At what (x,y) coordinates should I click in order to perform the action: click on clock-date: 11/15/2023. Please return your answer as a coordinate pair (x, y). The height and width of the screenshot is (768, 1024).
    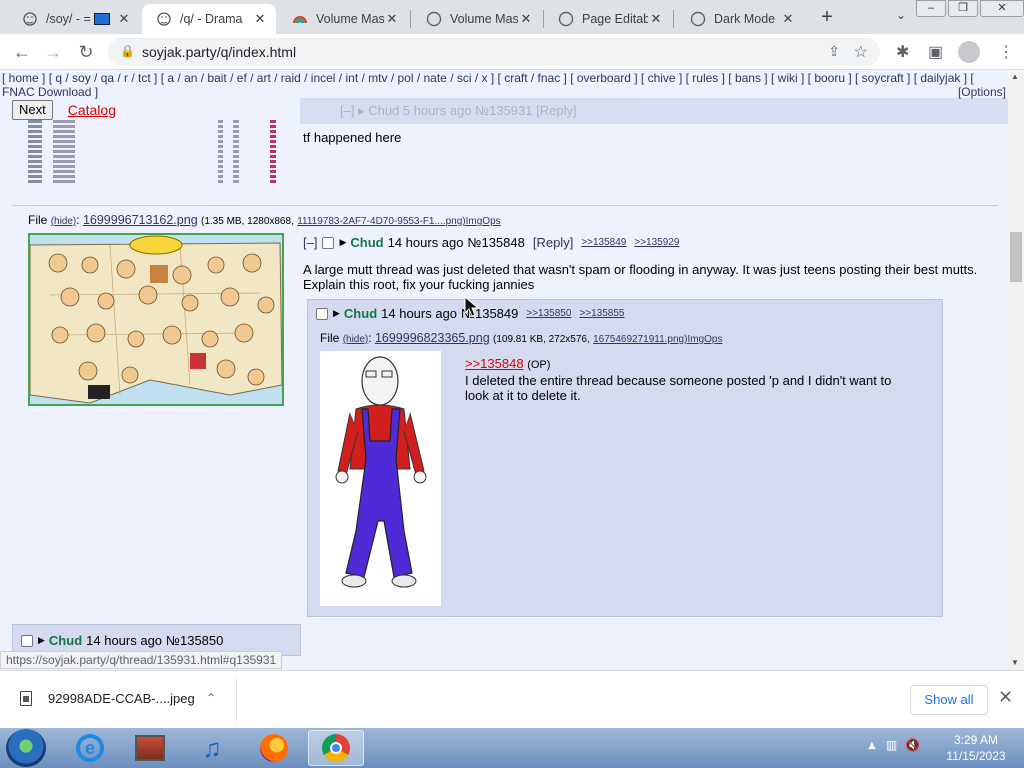
    Looking at the image, I should click on (976, 756).